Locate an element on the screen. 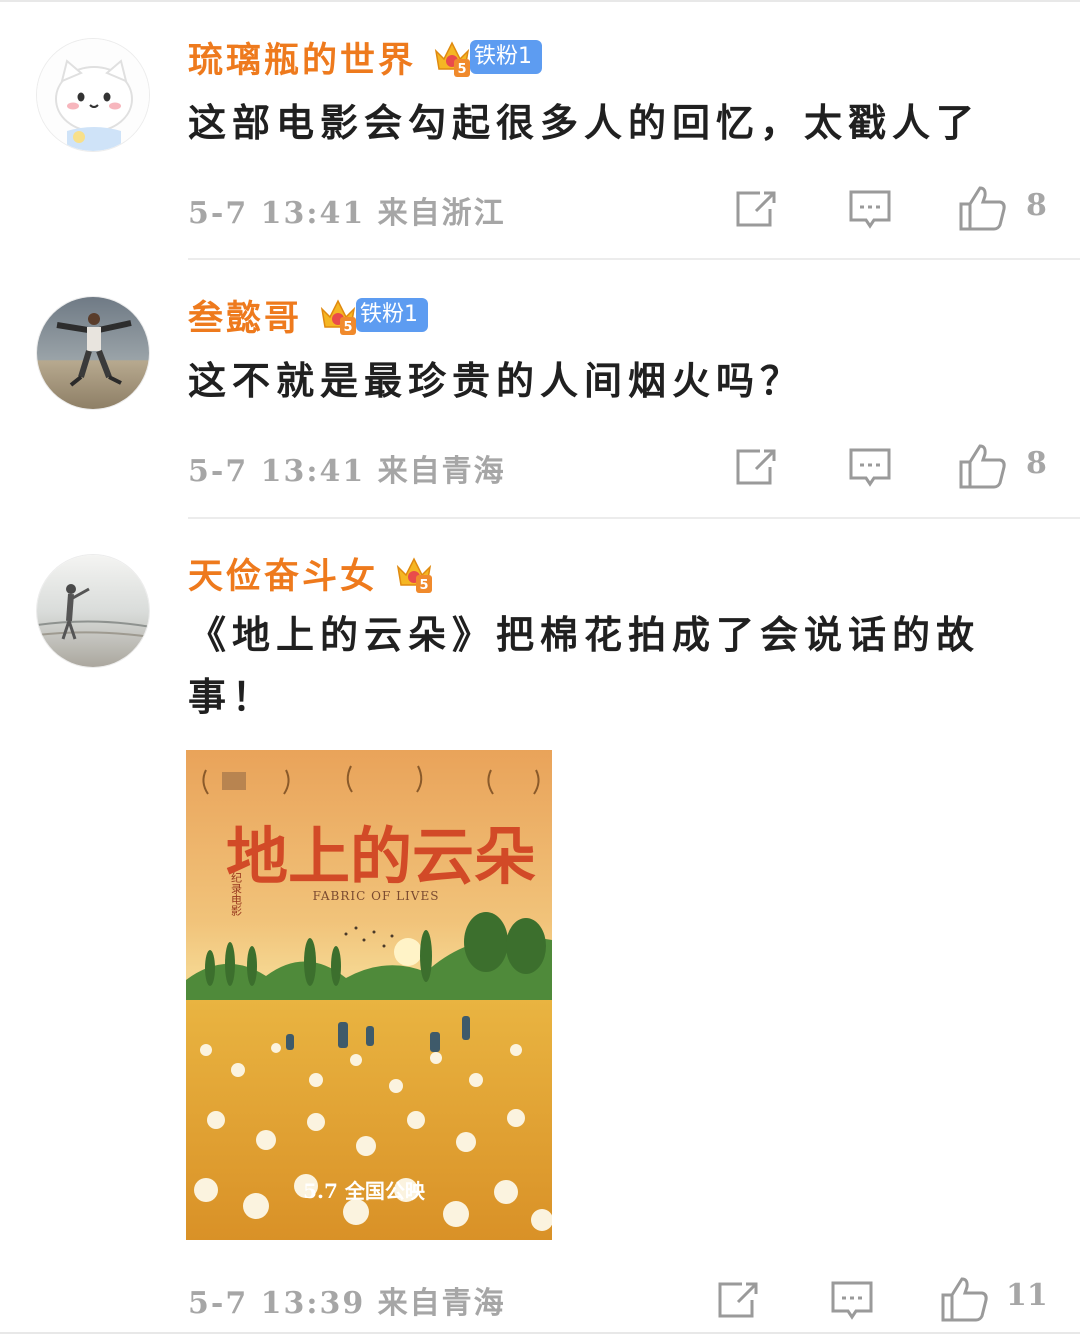  comment-header: 琉璃瓶的世界 5 铁粉1 is located at coordinates (365, 57).